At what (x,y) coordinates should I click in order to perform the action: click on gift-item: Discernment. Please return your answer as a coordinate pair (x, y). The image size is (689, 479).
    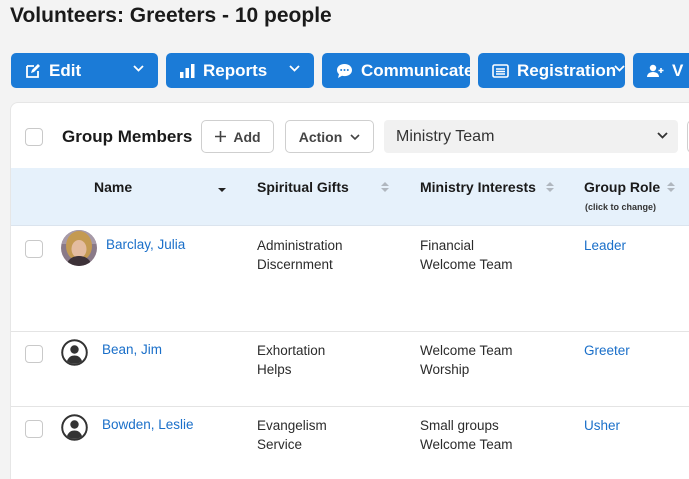
    Looking at the image, I should click on (295, 264).